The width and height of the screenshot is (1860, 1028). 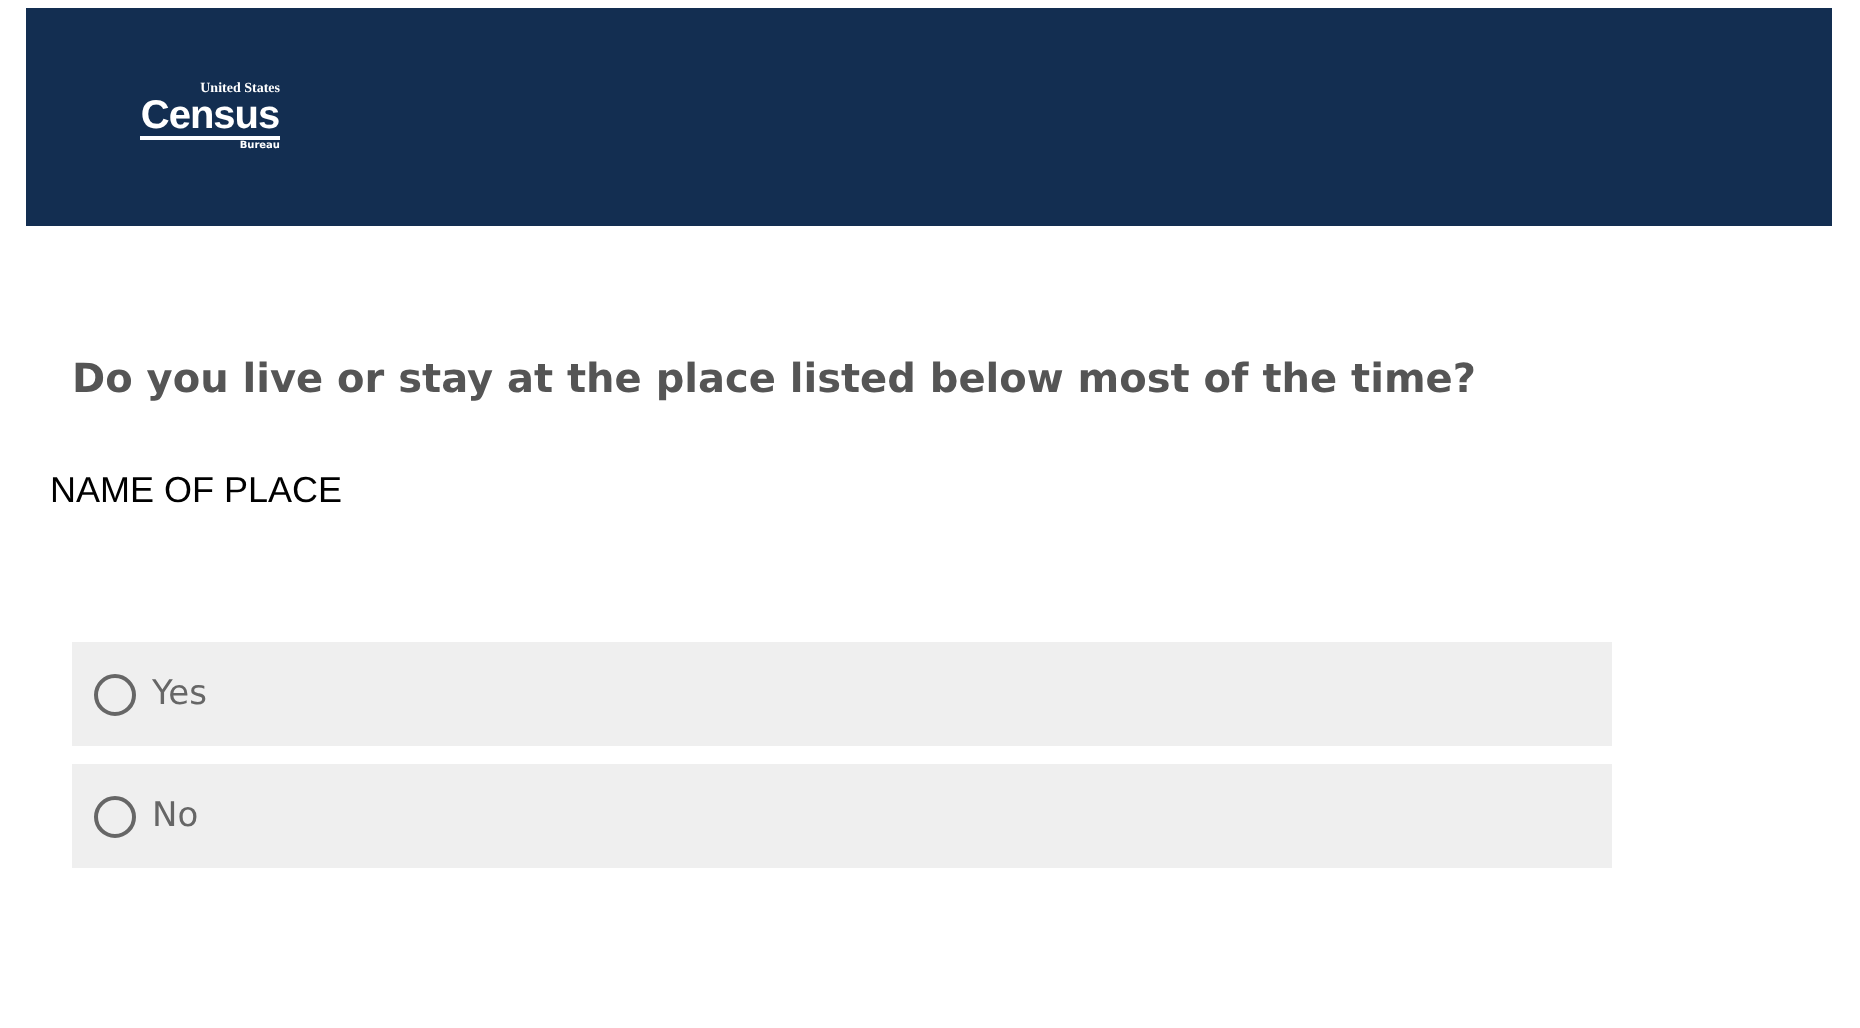 What do you see at coordinates (179, 694) in the screenshot?
I see `option-label: Yes` at bounding box center [179, 694].